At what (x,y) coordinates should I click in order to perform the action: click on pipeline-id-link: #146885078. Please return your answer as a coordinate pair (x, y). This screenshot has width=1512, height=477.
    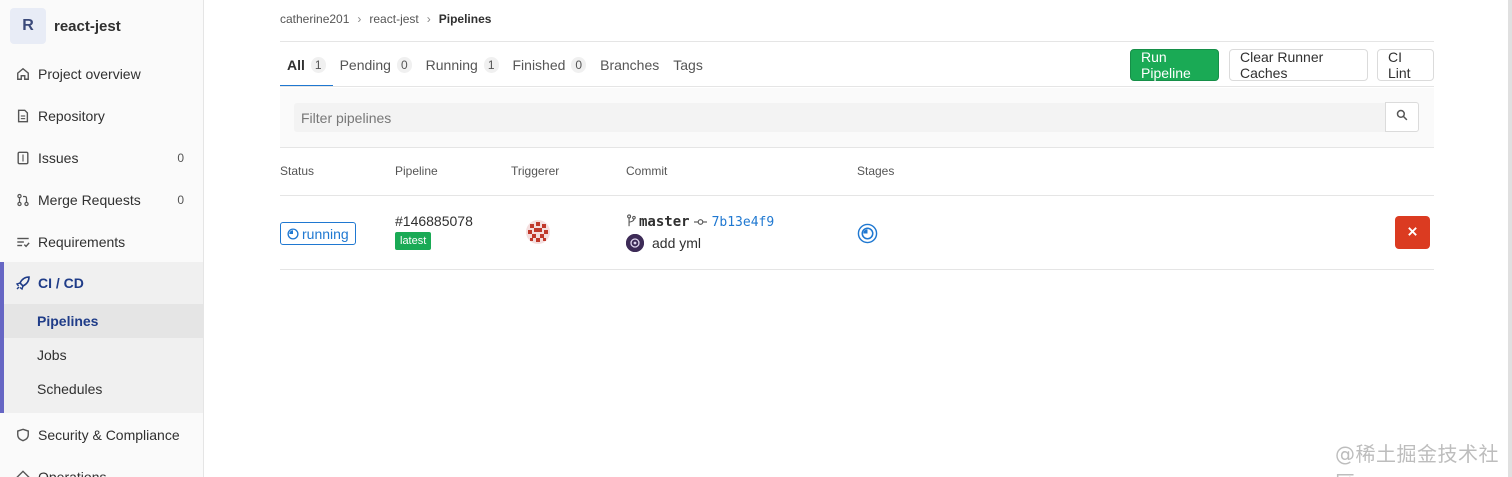
    Looking at the image, I should click on (434, 221).